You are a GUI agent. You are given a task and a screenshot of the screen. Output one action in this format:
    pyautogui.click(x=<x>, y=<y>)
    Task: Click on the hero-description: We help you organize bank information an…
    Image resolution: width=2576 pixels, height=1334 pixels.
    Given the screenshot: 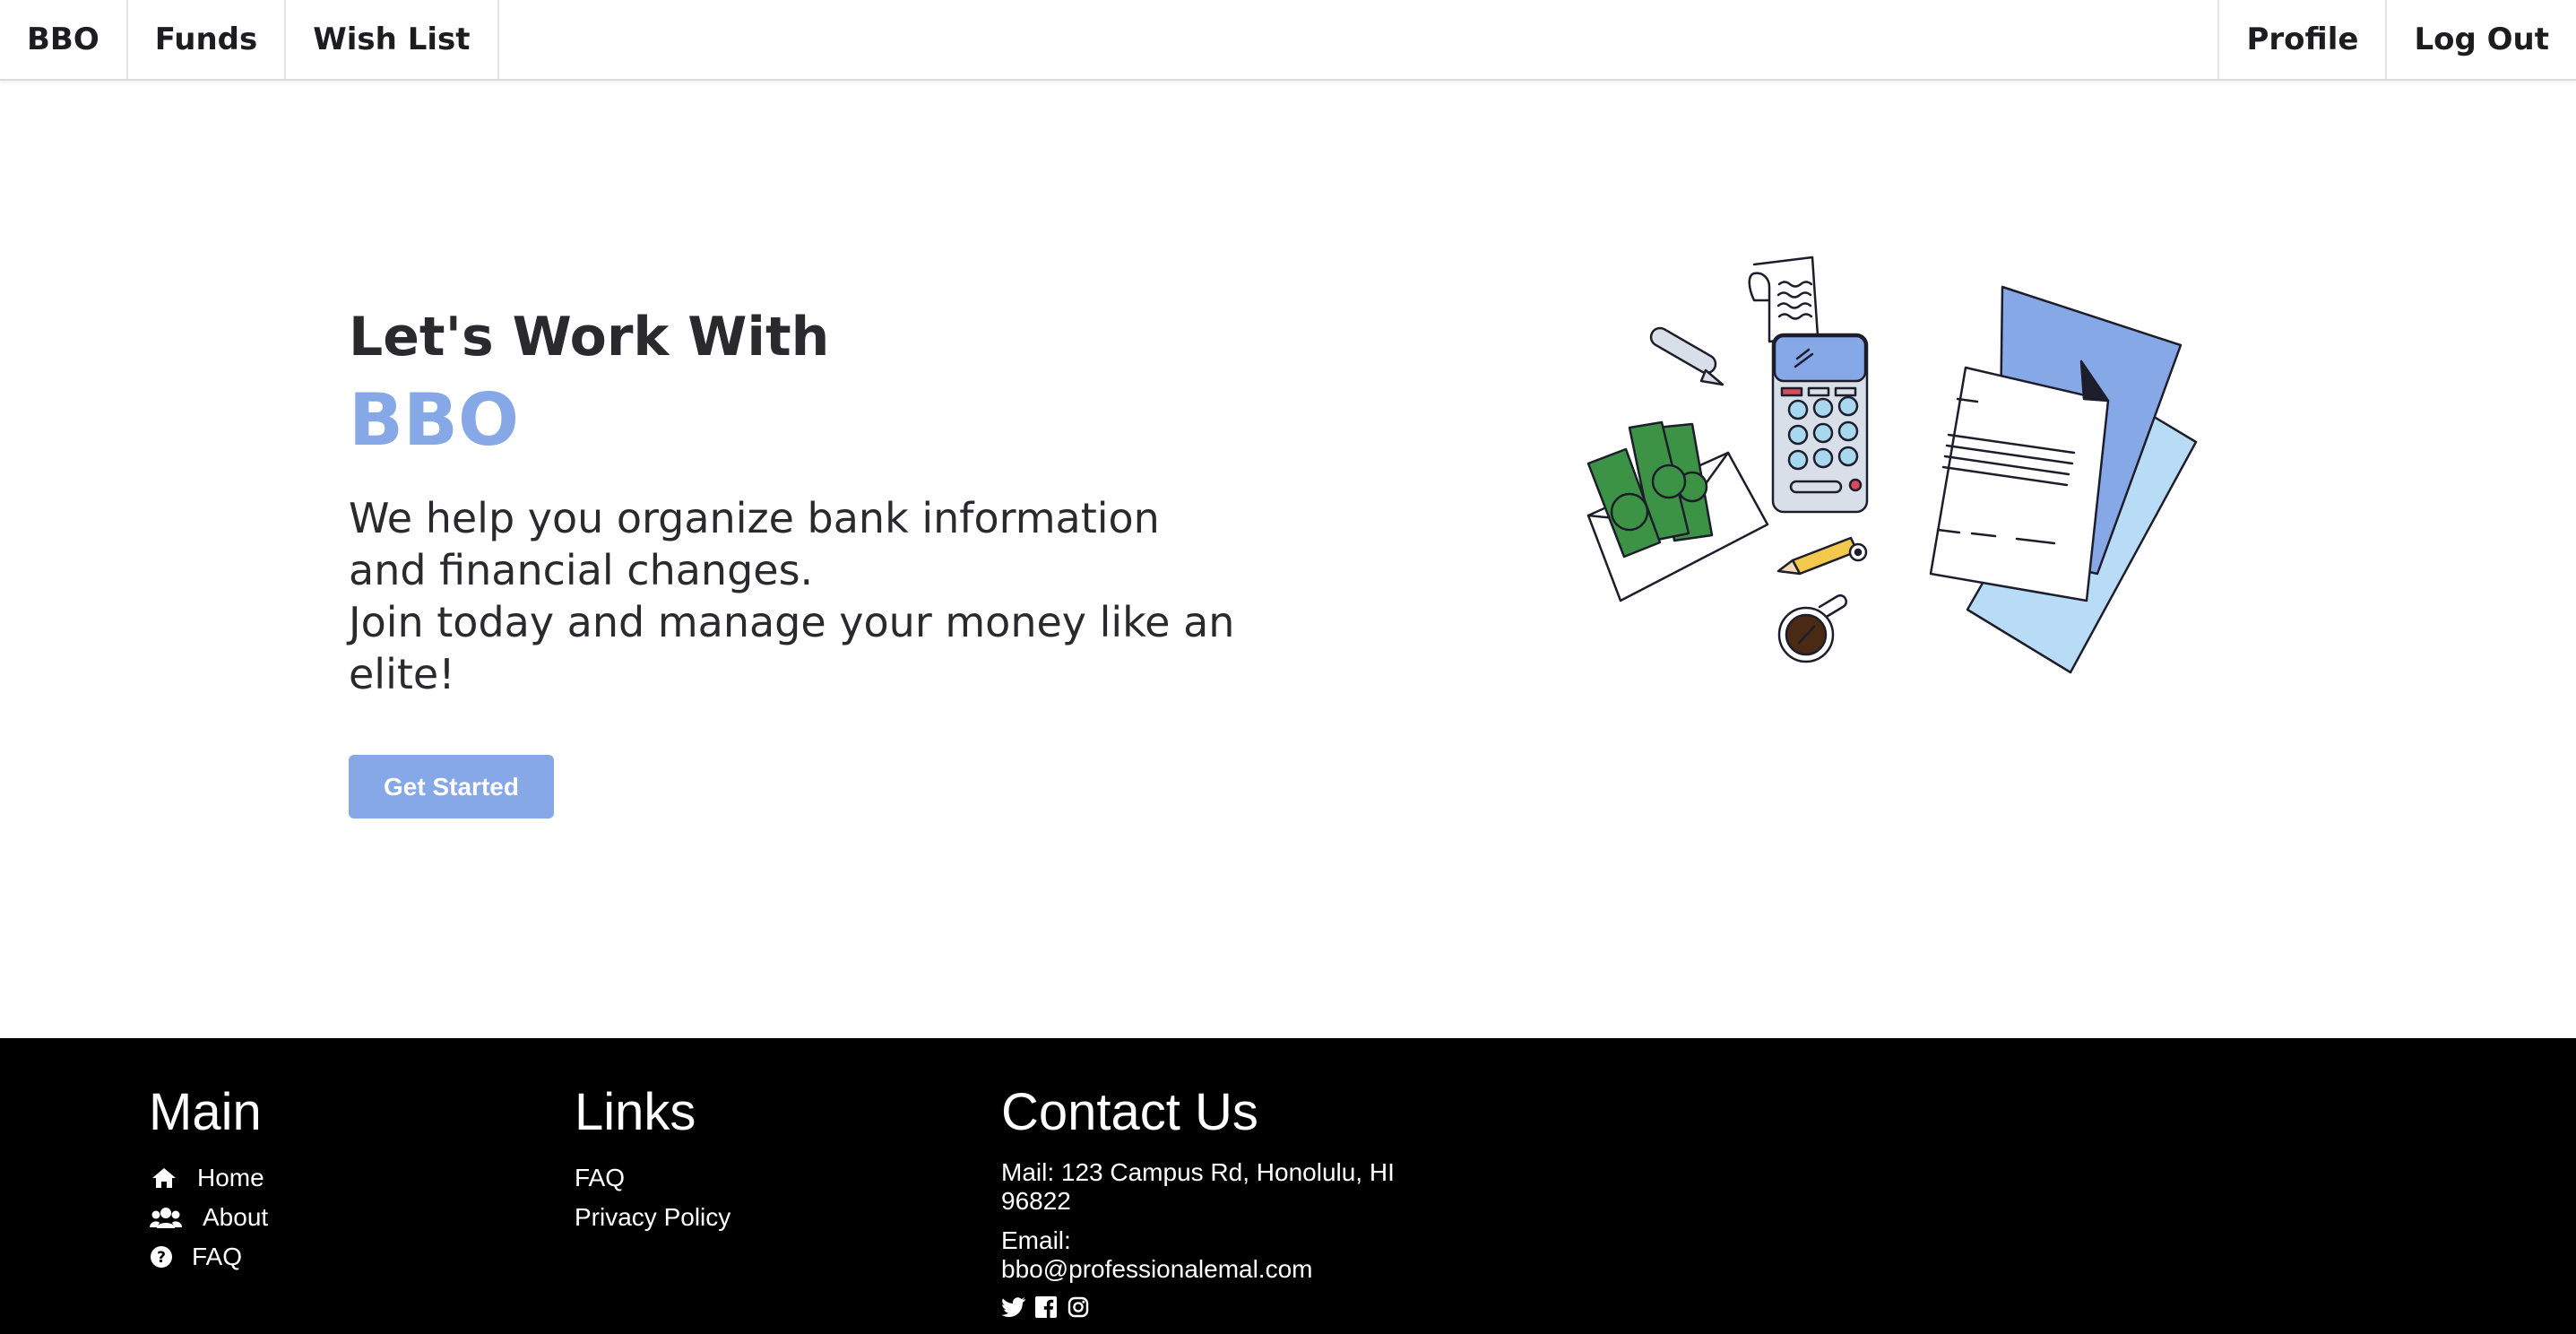 What is the action you would take?
    pyautogui.click(x=797, y=596)
    